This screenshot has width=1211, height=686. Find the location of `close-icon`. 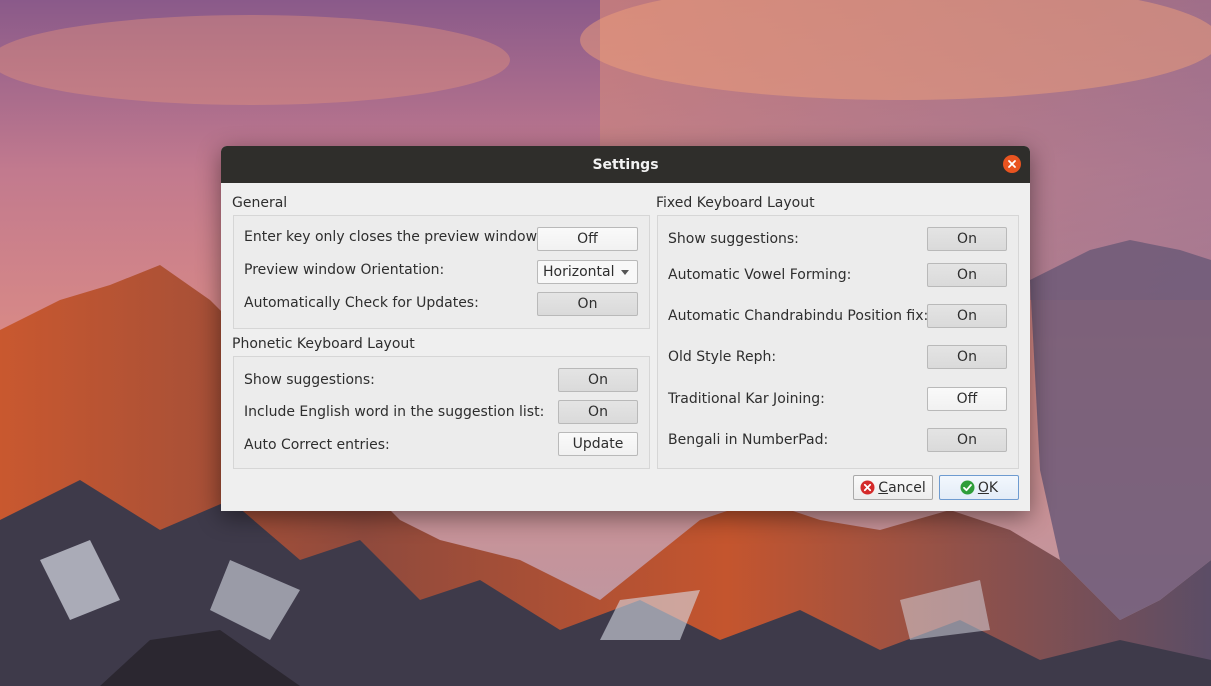

close-icon is located at coordinates (1012, 164).